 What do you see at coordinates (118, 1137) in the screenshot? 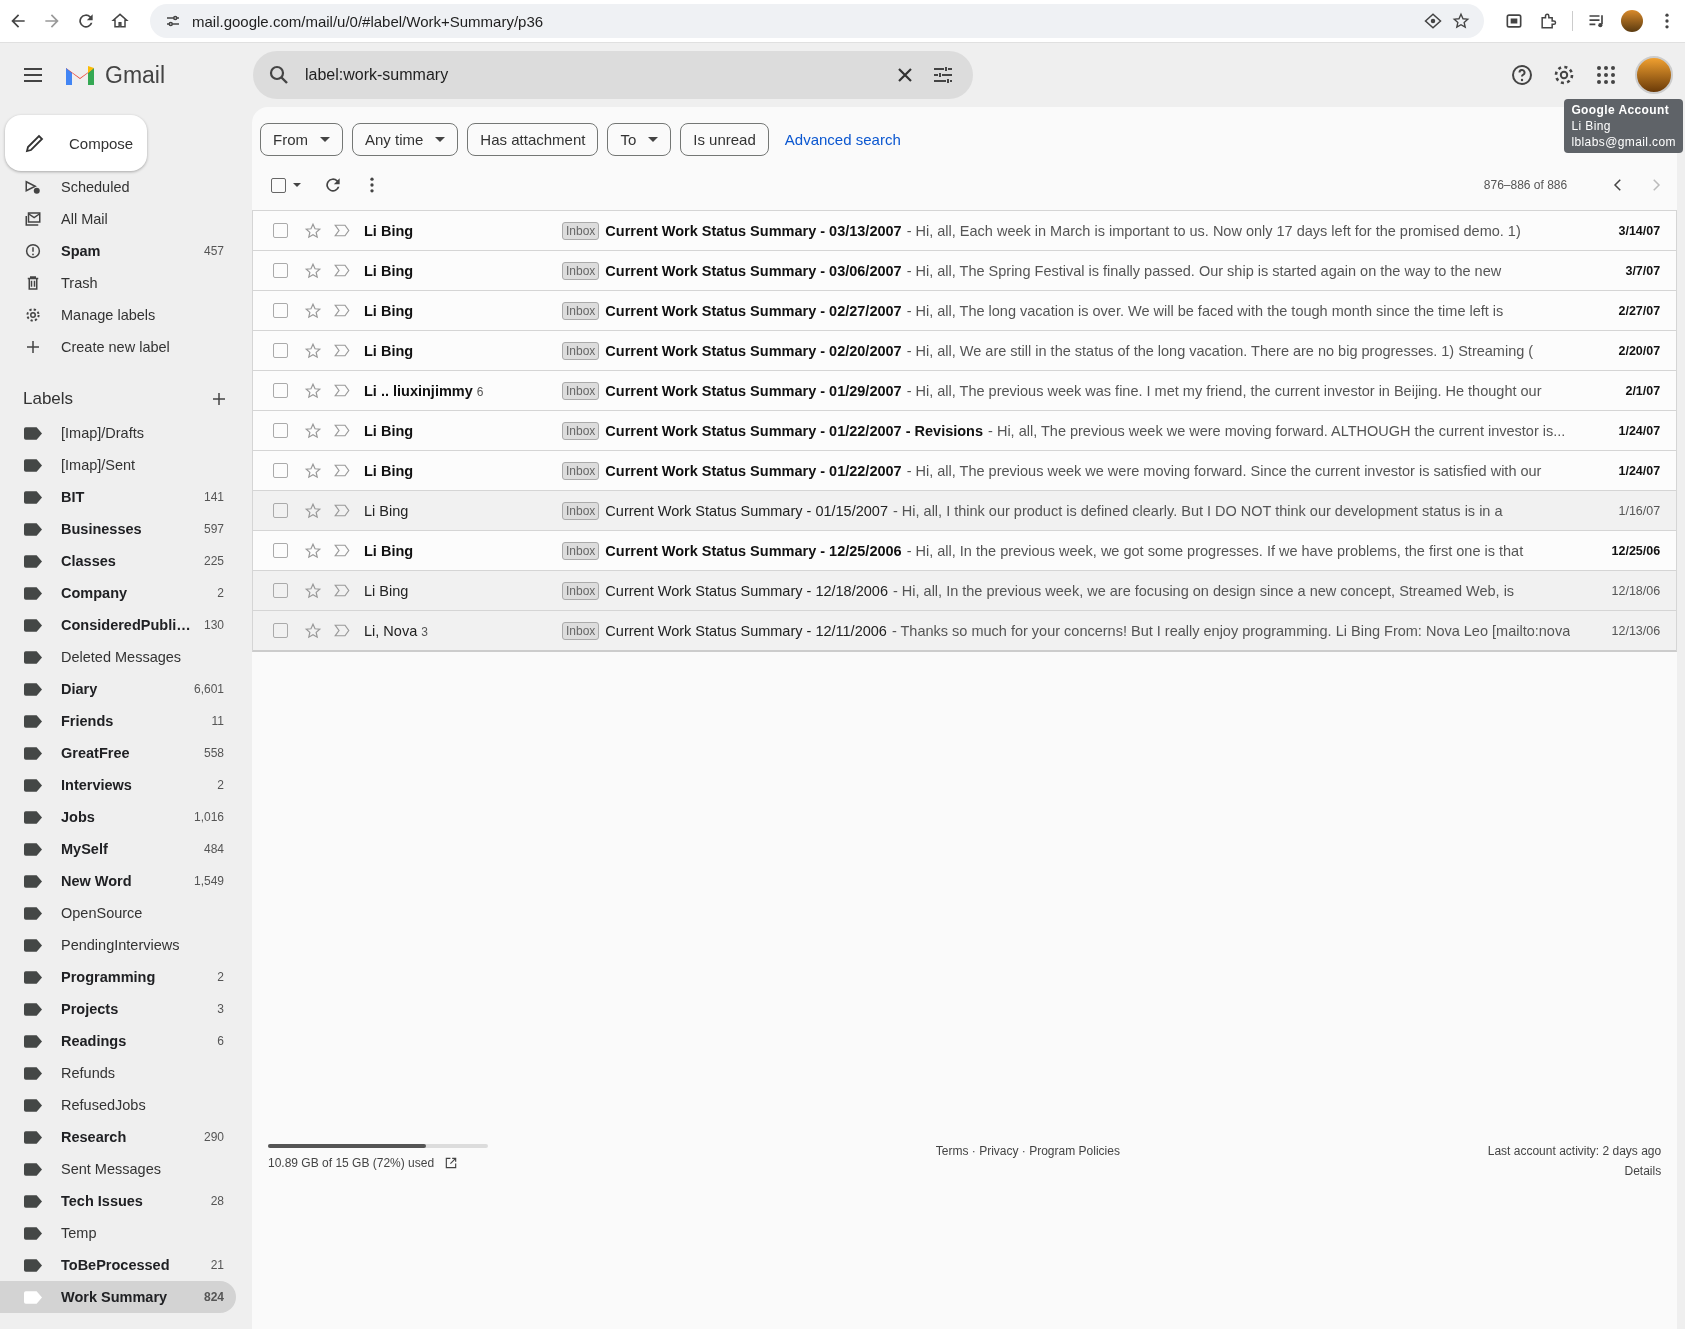
I see `label-item: Research 290` at bounding box center [118, 1137].